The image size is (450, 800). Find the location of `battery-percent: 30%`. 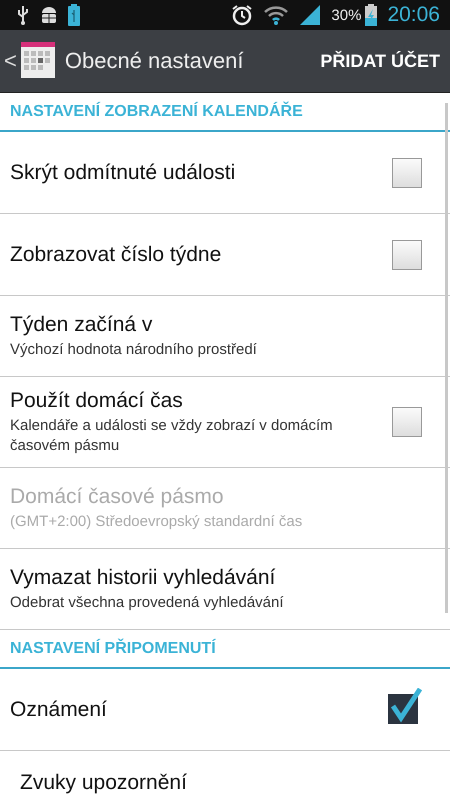

battery-percent: 30% is located at coordinates (346, 15).